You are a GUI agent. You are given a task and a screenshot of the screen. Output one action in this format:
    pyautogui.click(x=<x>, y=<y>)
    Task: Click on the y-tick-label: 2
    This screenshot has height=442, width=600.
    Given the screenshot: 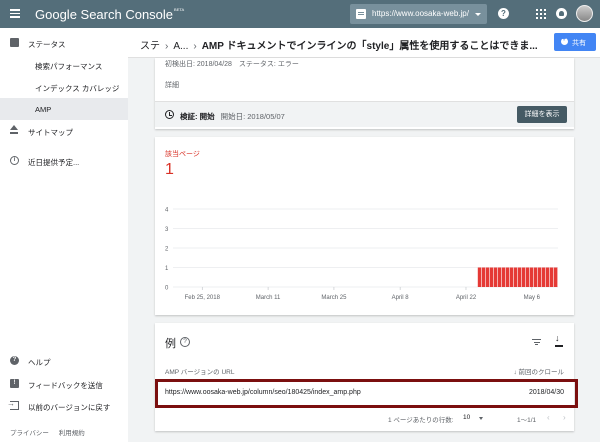 What is the action you would take?
    pyautogui.click(x=167, y=250)
    